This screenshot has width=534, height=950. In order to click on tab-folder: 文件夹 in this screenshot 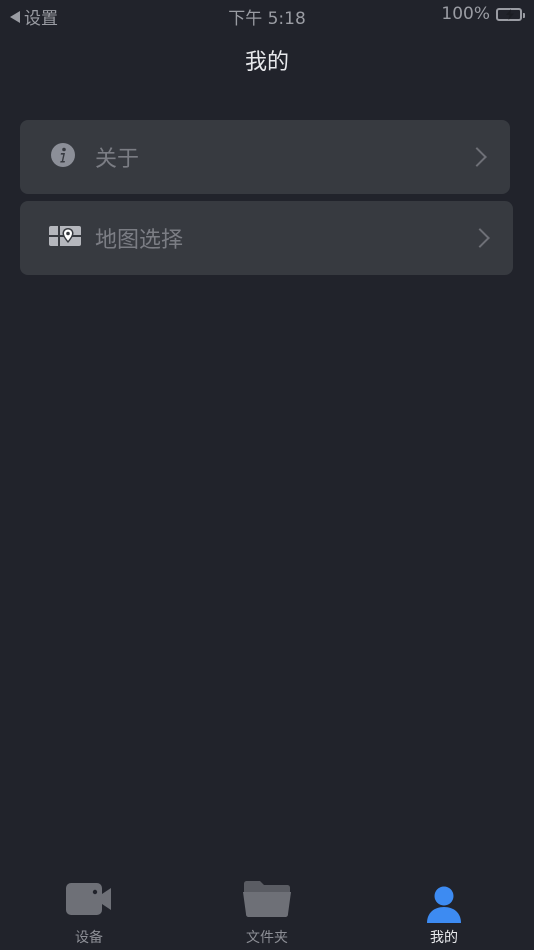, I will do `click(267, 913)`.